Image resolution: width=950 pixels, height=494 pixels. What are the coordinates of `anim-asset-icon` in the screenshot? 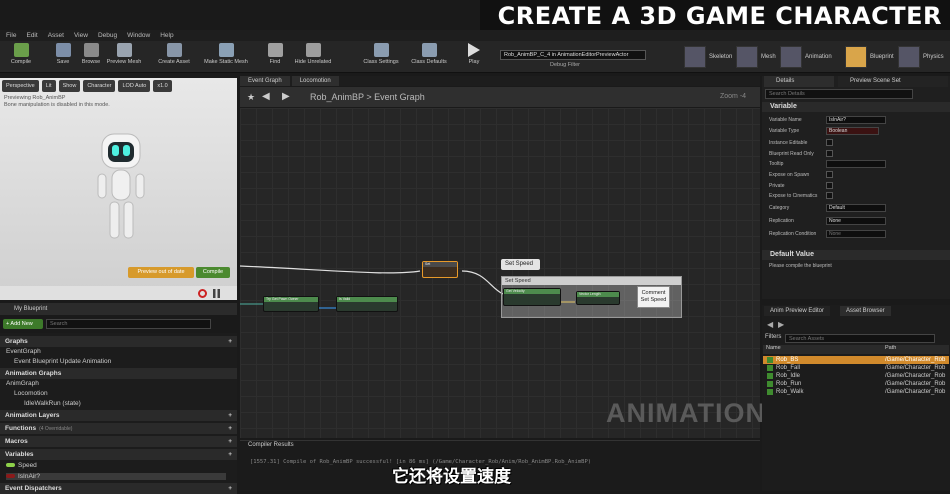 It's located at (770, 368).